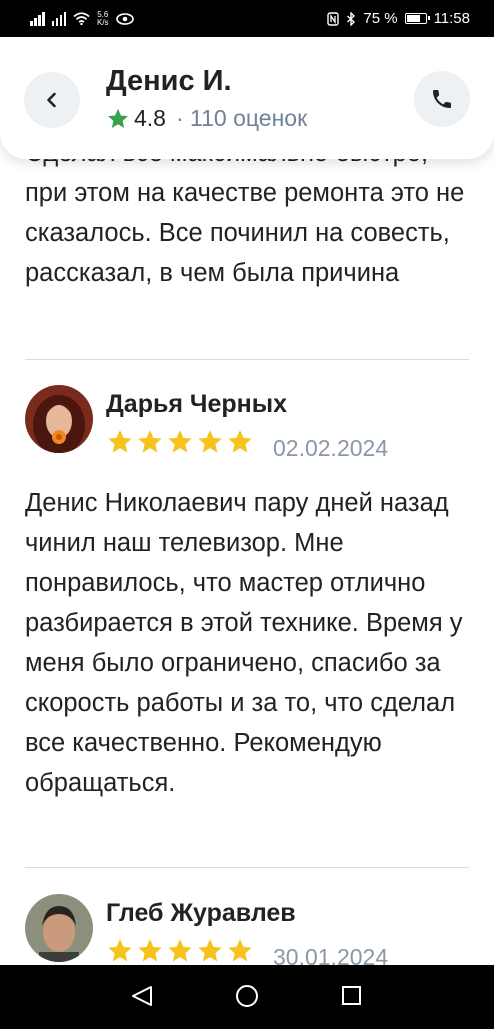 The width and height of the screenshot is (494, 1029). What do you see at coordinates (451, 18) in the screenshot?
I see `clock: 11:58` at bounding box center [451, 18].